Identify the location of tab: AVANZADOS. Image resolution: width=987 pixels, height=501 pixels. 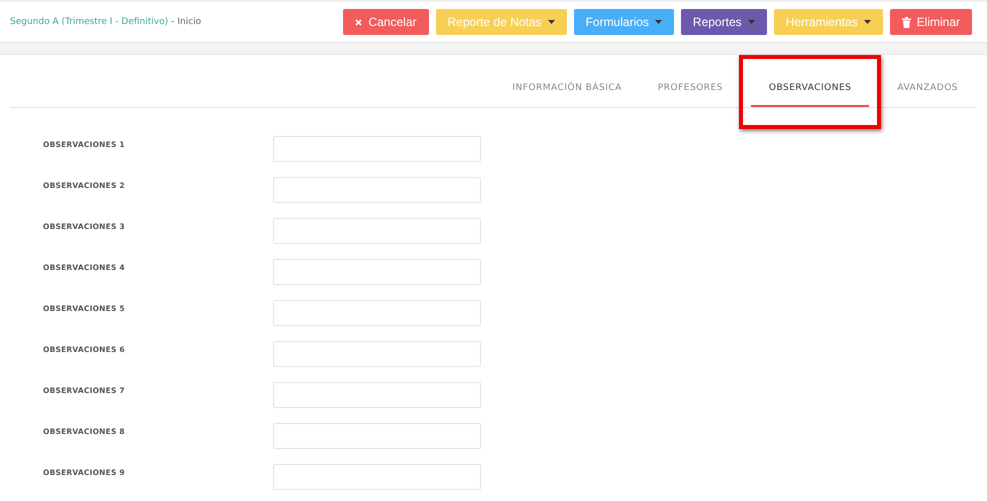
(927, 92).